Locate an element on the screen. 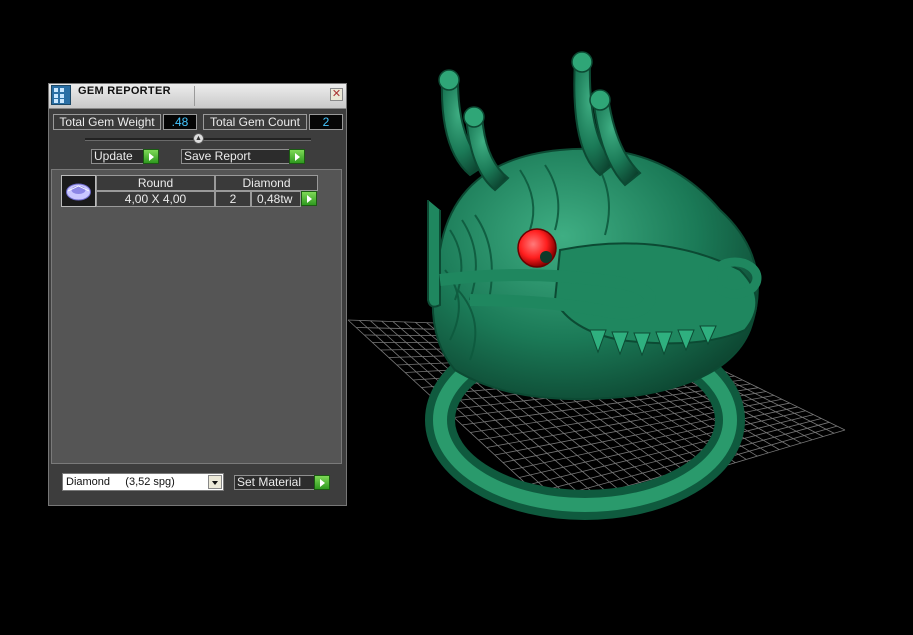 The width and height of the screenshot is (913, 635). title-divider is located at coordinates (194, 96).